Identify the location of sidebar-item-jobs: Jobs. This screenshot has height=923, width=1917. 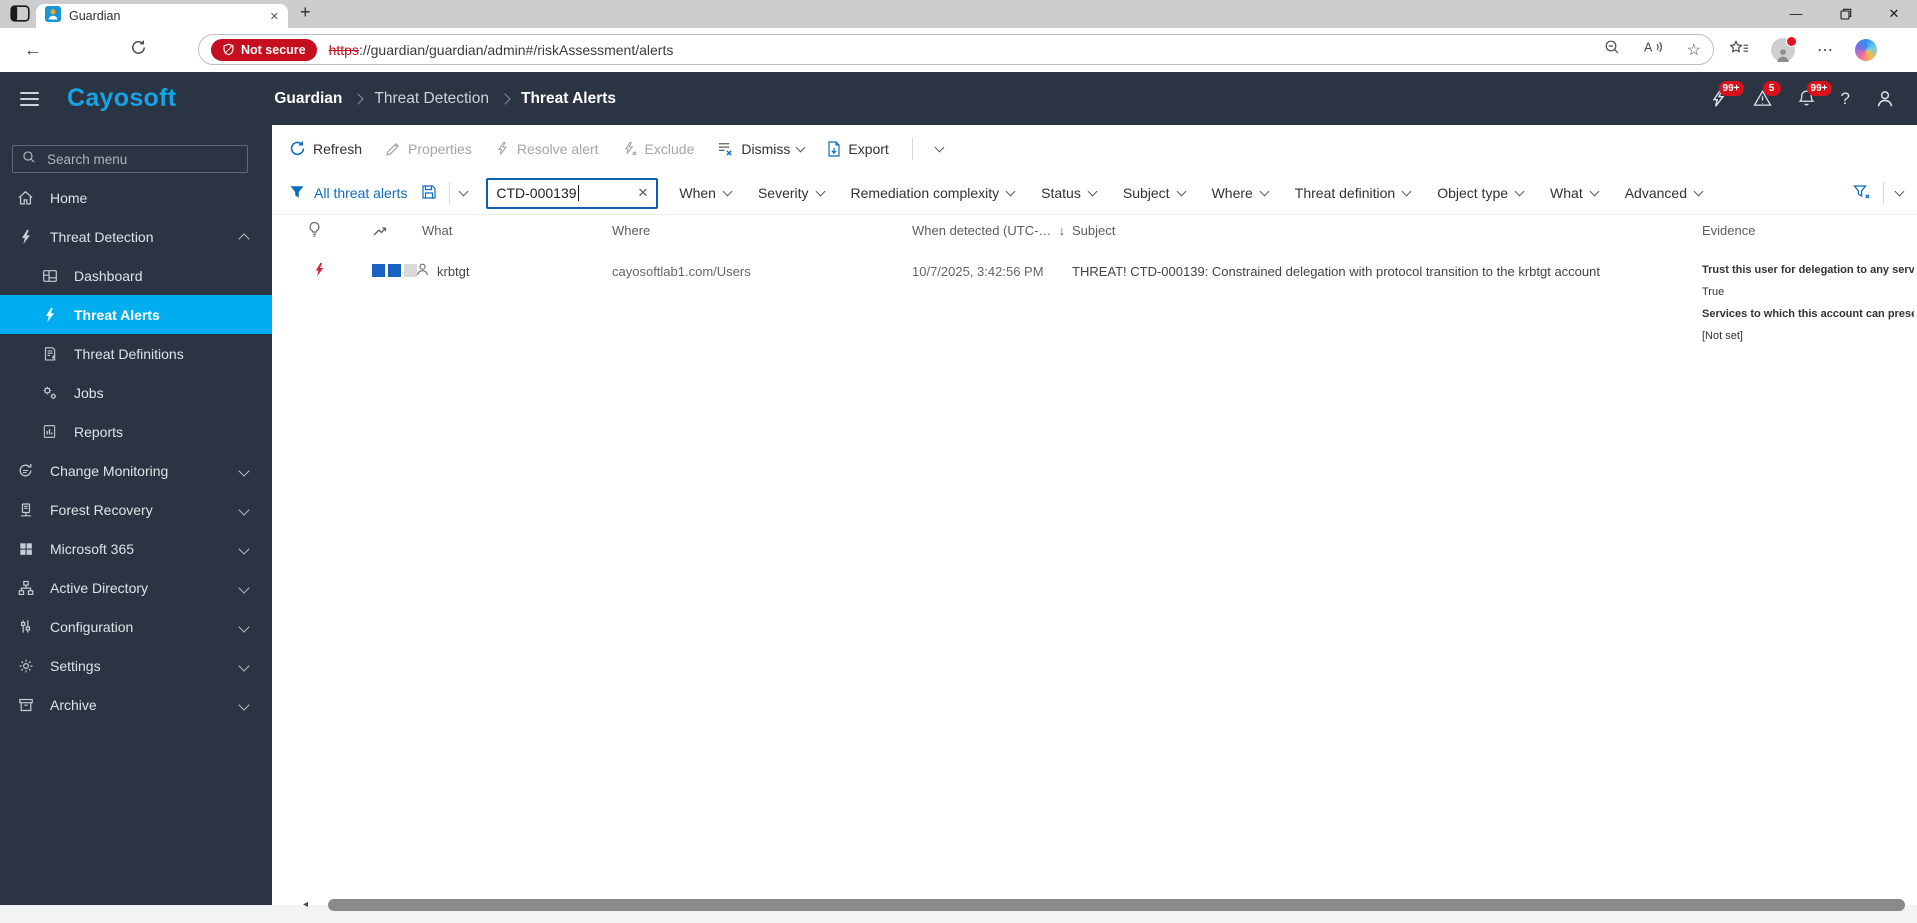
(136, 392).